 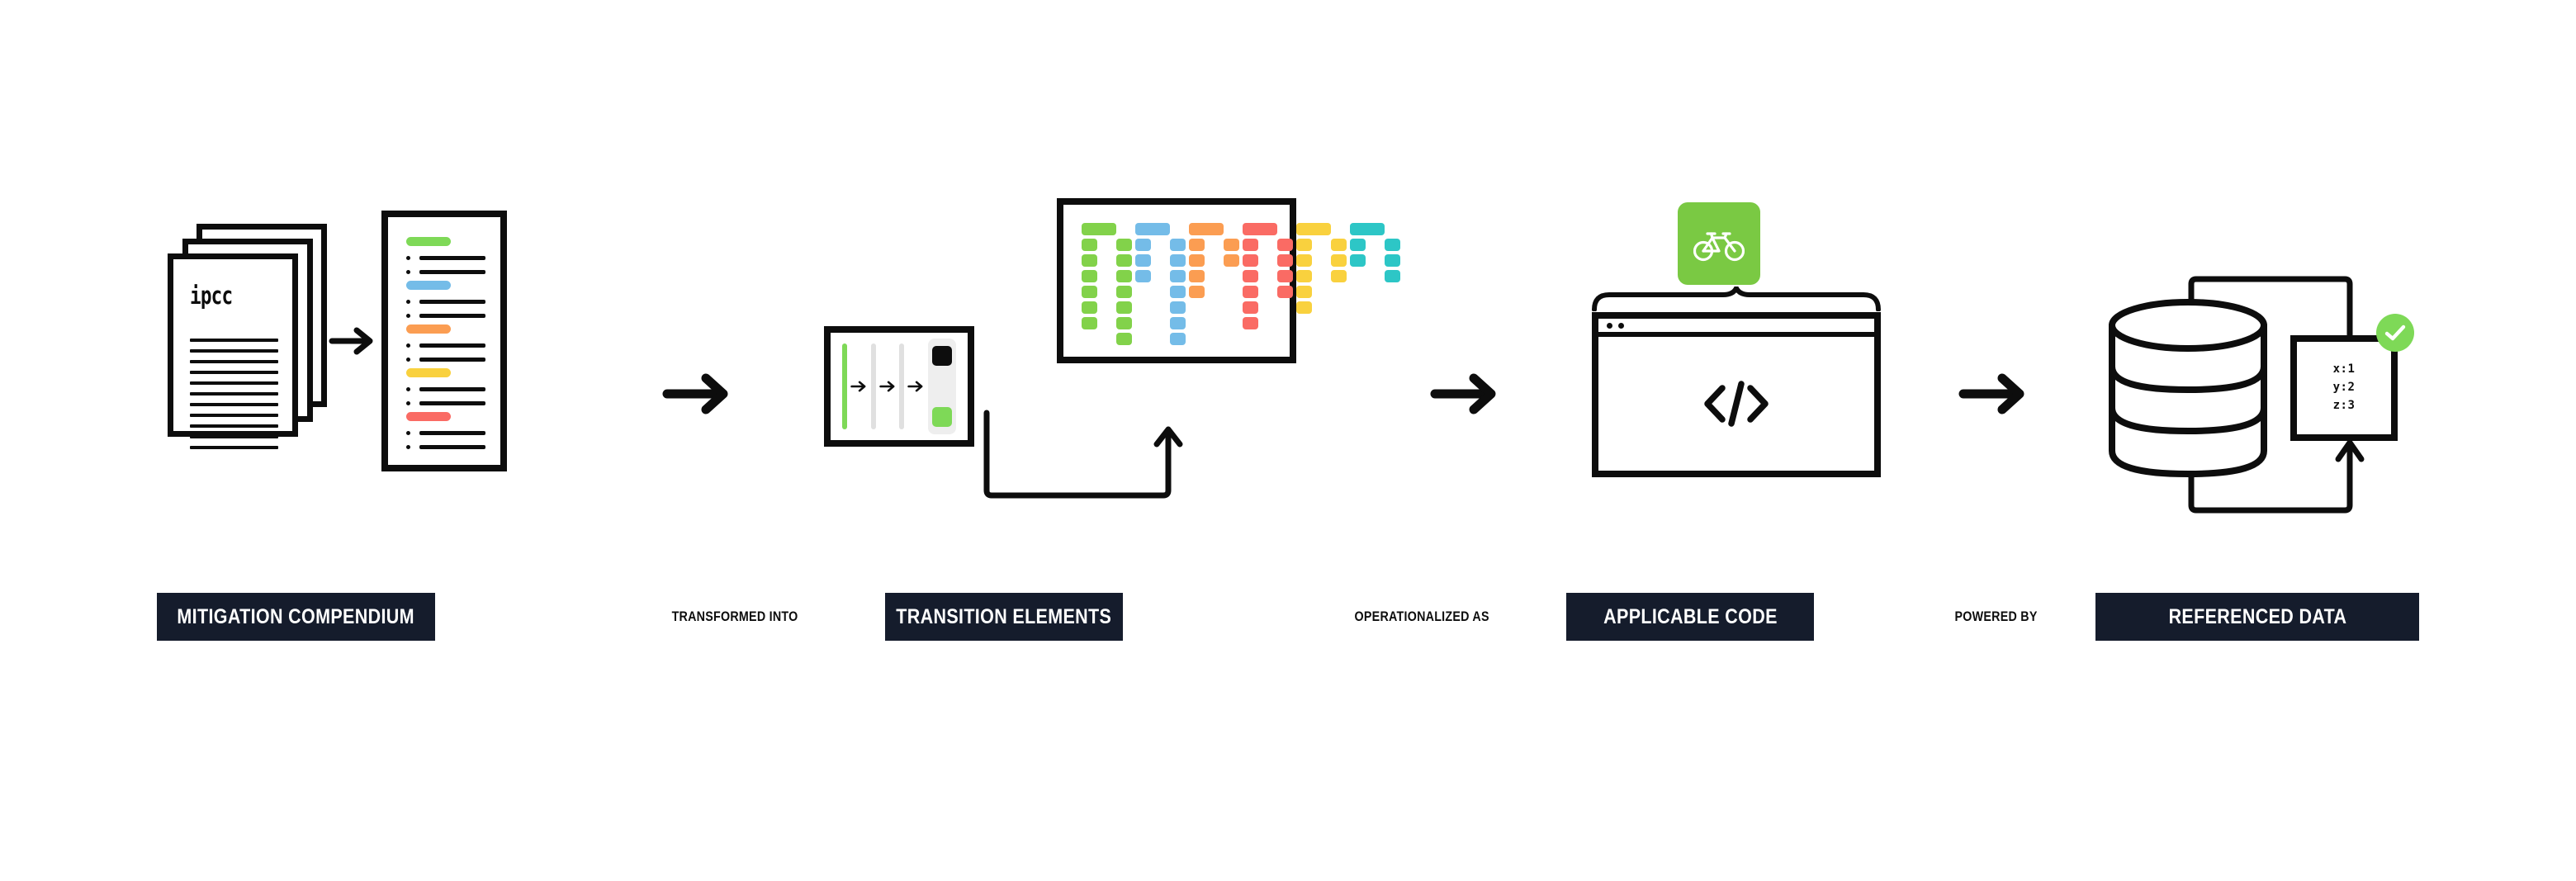 What do you see at coordinates (352, 341) in the screenshot?
I see `arrow-stack-to-annotated` at bounding box center [352, 341].